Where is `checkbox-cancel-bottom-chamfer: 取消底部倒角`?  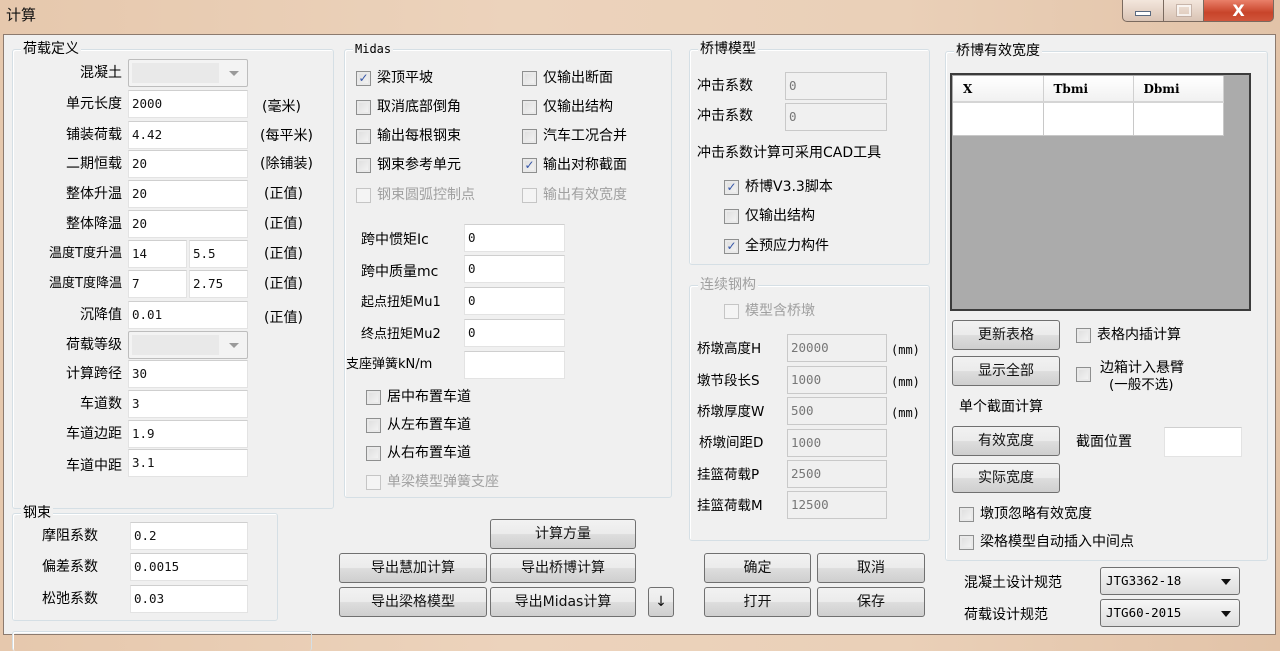 checkbox-cancel-bottom-chamfer: 取消底部倒角 is located at coordinates (408, 107).